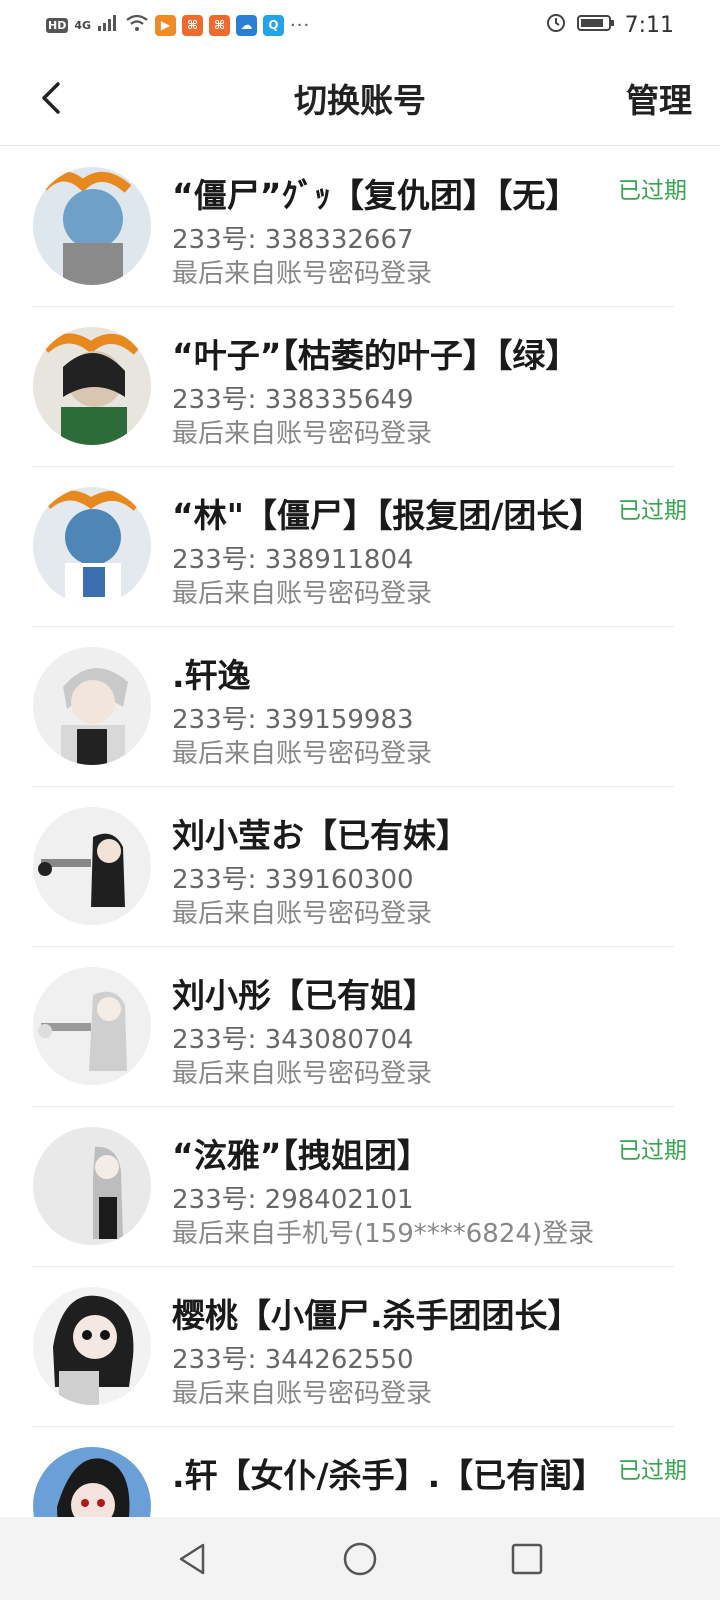 Image resolution: width=720 pixels, height=1600 pixels. I want to click on page-title: 切换账号, so click(360, 100).